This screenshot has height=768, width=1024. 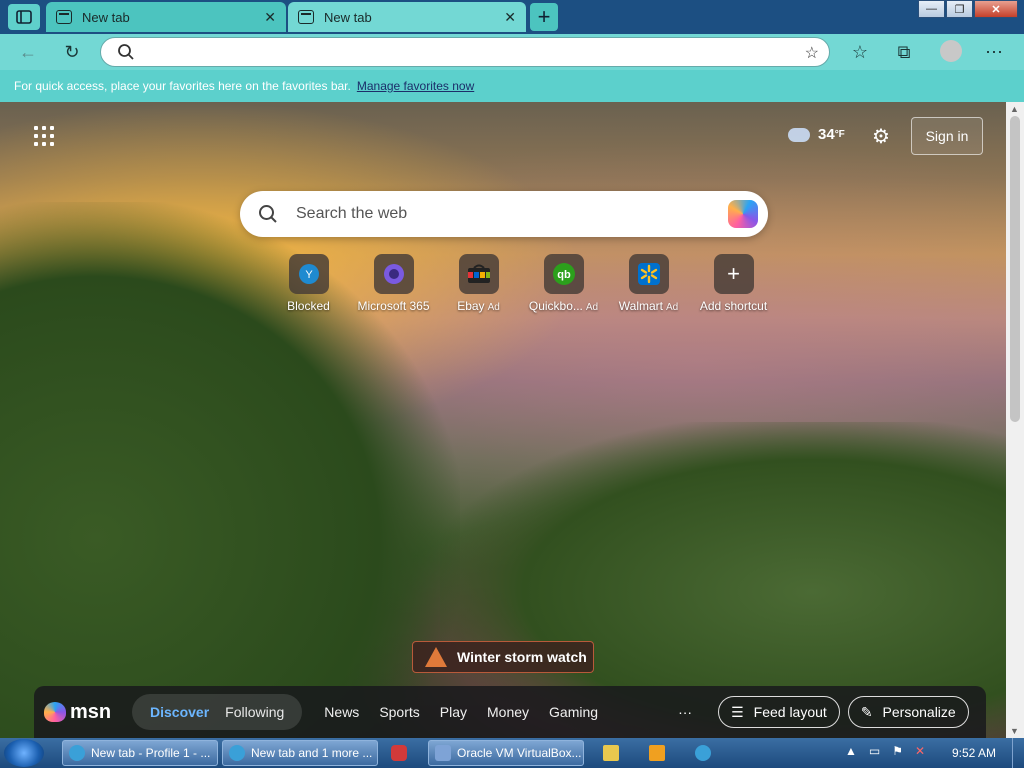 What do you see at coordinates (503, 657) in the screenshot?
I see `weather-alert-button: Winter storm watch` at bounding box center [503, 657].